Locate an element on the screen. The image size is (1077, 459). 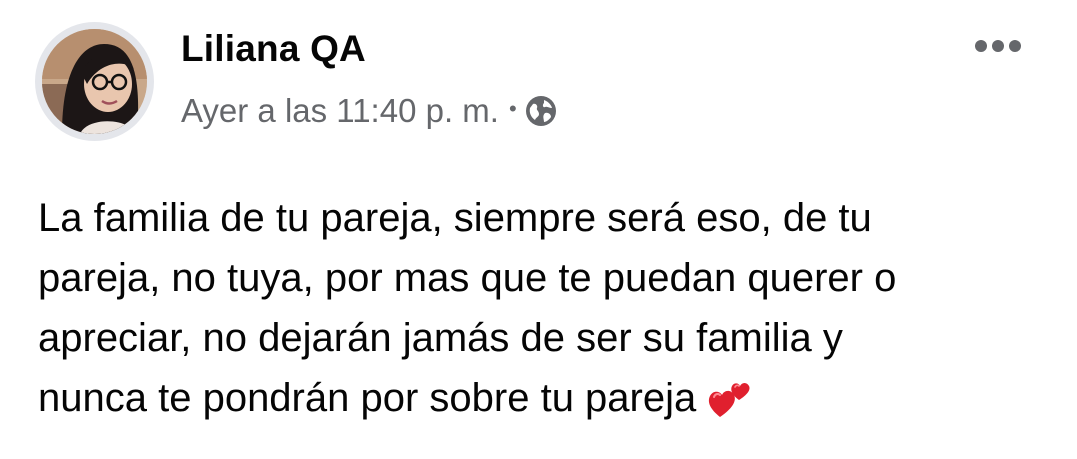
author-name: Liliana QA is located at coordinates (273, 49).